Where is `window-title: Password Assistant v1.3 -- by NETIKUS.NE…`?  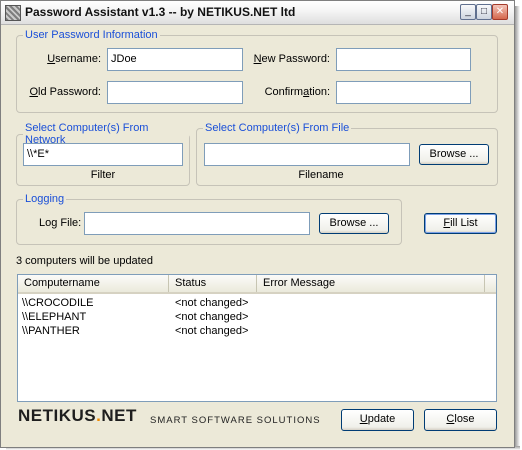
window-title: Password Assistant v1.3 -- by NETIKUS.NE… is located at coordinates (160, 12).